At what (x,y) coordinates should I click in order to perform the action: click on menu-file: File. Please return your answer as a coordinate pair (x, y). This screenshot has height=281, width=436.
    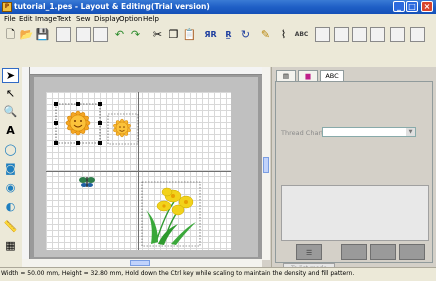
    Looking at the image, I should click on (10, 19).